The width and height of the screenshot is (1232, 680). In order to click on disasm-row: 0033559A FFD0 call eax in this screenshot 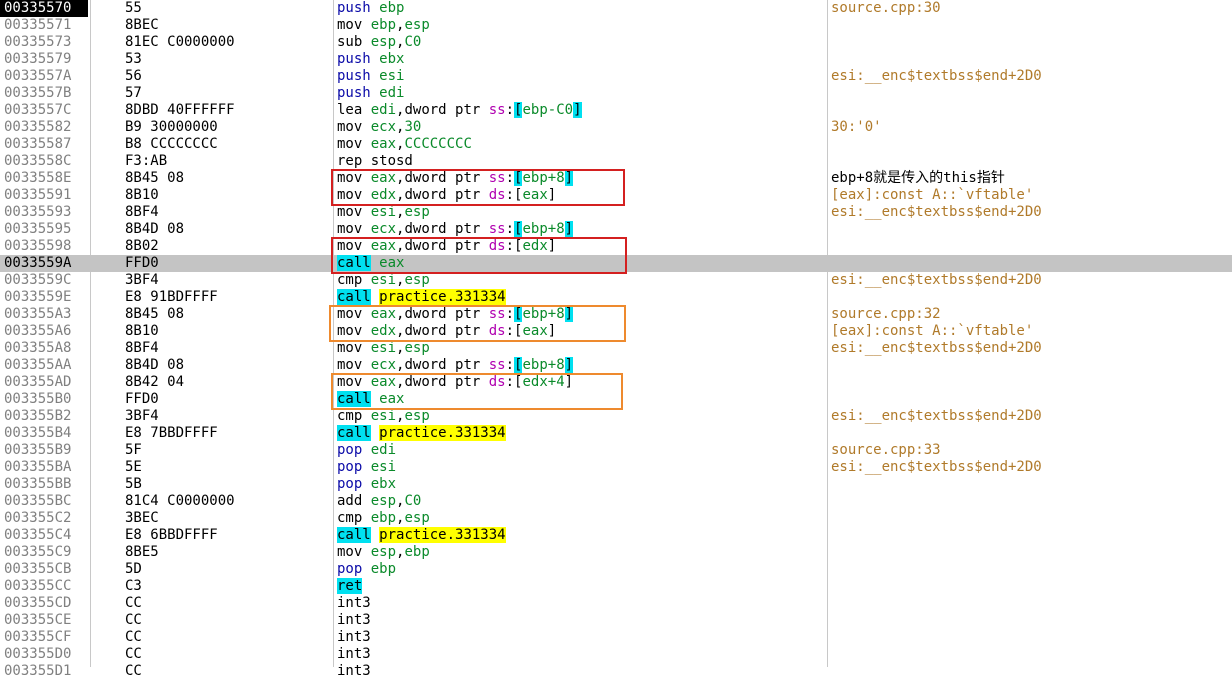, I will do `click(616, 263)`.